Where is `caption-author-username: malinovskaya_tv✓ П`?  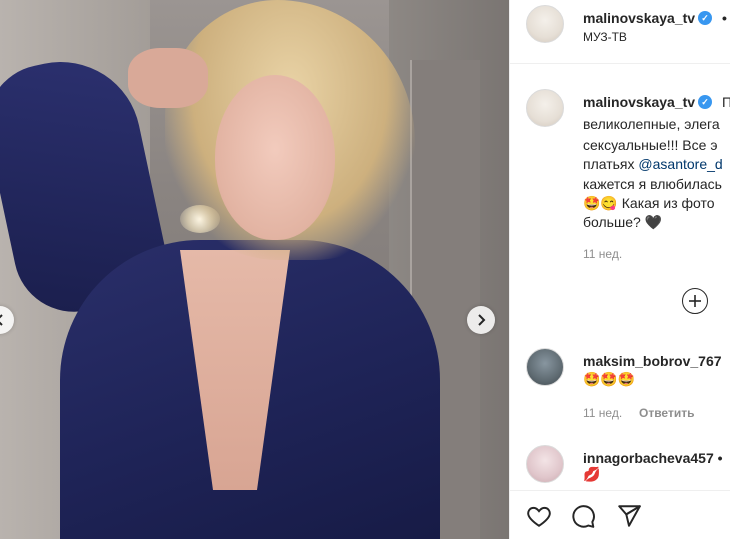
caption-author-username: malinovskaya_tv✓ П is located at coordinates (656, 102).